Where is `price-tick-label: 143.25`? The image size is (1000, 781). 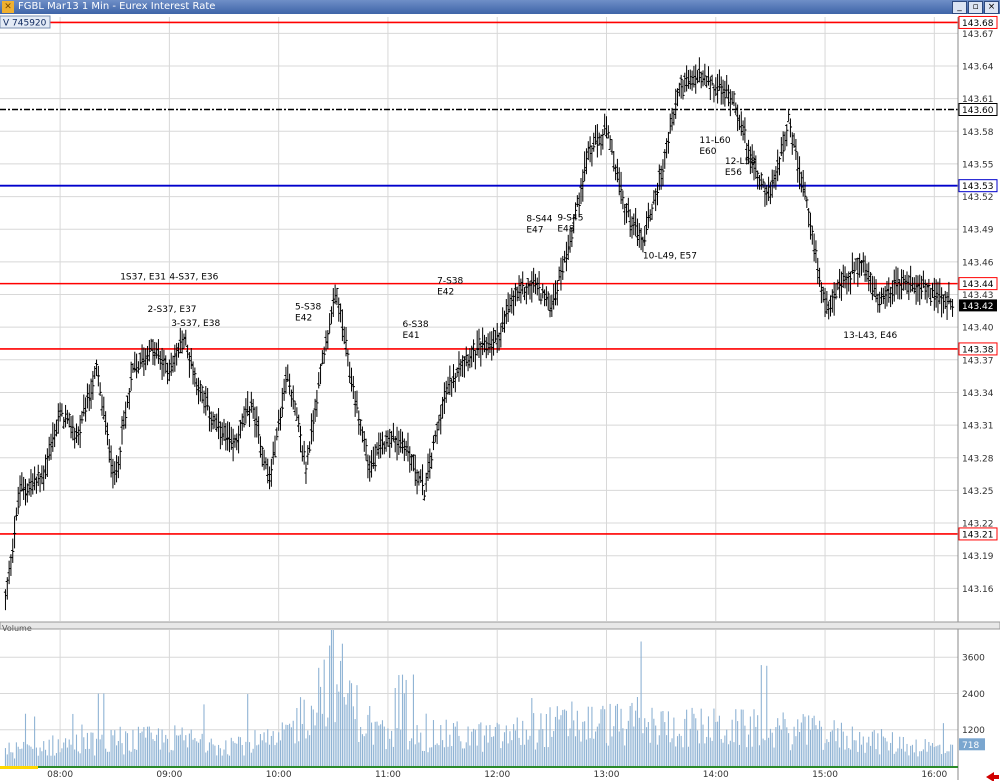 price-tick-label: 143.25 is located at coordinates (978, 492).